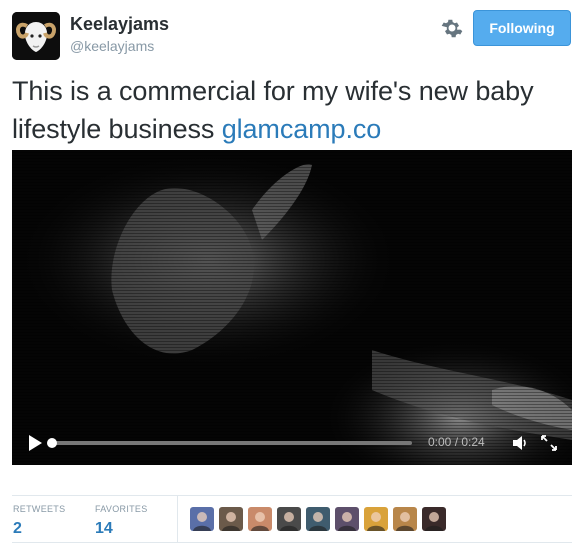  Describe the element at coordinates (35, 443) in the screenshot. I see `play-icon` at that location.